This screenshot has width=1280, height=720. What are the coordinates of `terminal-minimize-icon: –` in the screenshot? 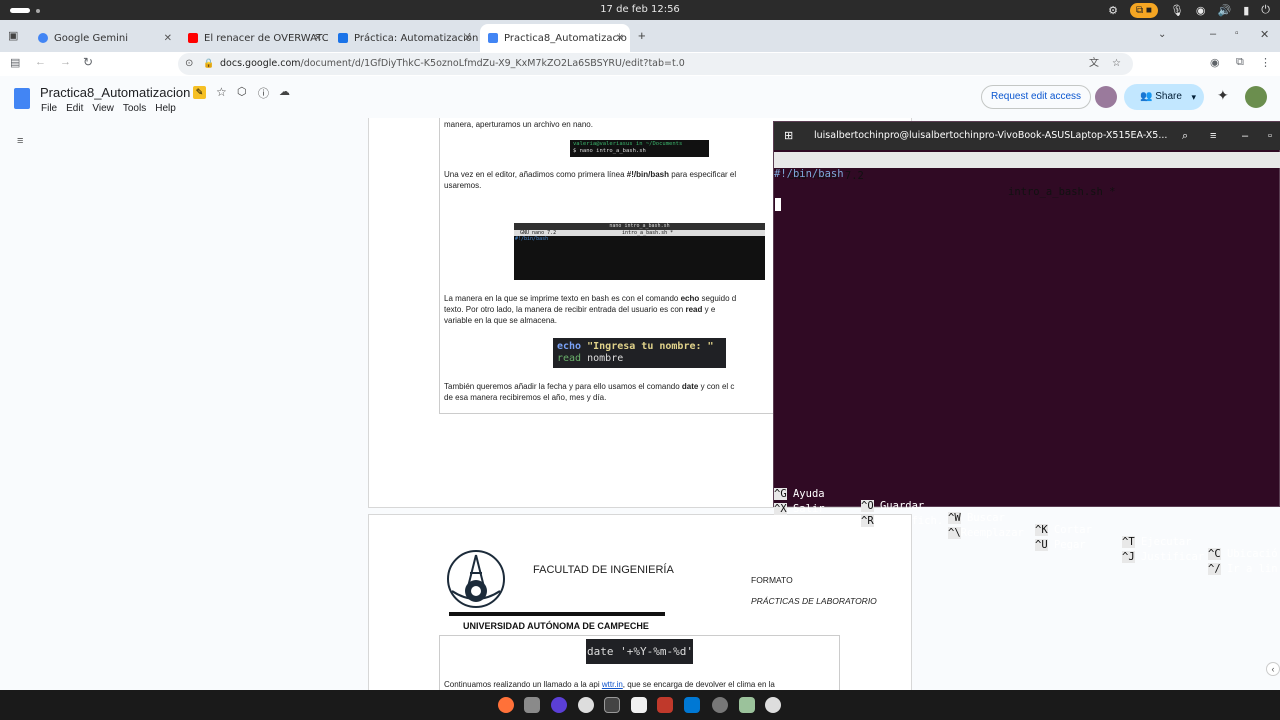 It's located at (1245, 136).